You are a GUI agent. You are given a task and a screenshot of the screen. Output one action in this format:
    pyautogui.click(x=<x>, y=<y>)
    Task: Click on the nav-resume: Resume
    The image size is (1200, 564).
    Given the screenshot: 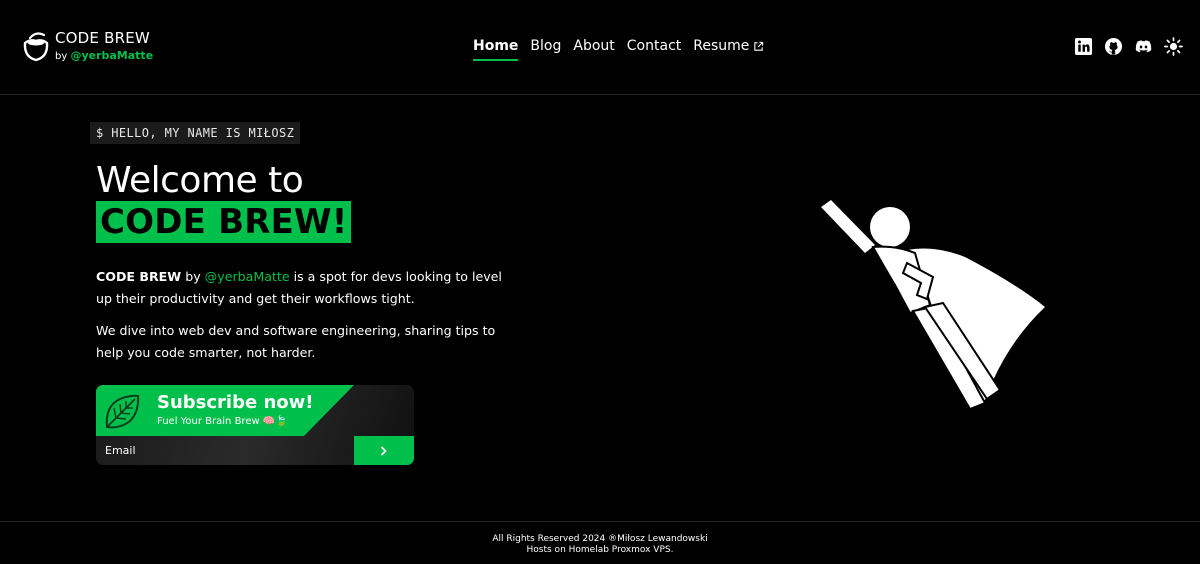 What is the action you would take?
    pyautogui.click(x=728, y=49)
    